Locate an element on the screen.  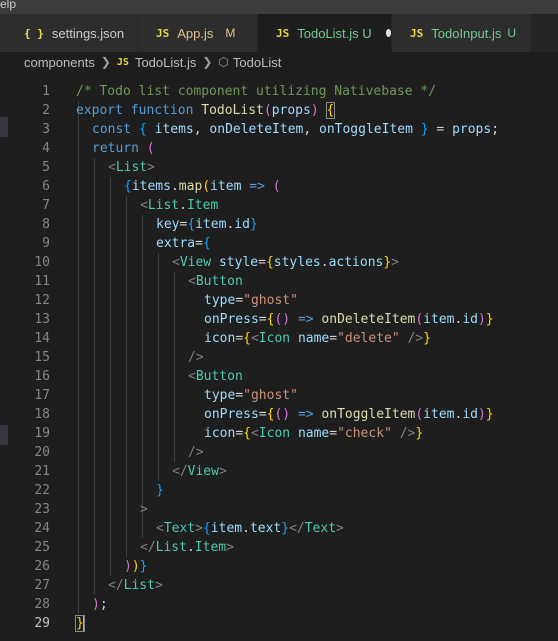
code-line: 19 icon={<Icon name="check" />} is located at coordinates (279, 433).